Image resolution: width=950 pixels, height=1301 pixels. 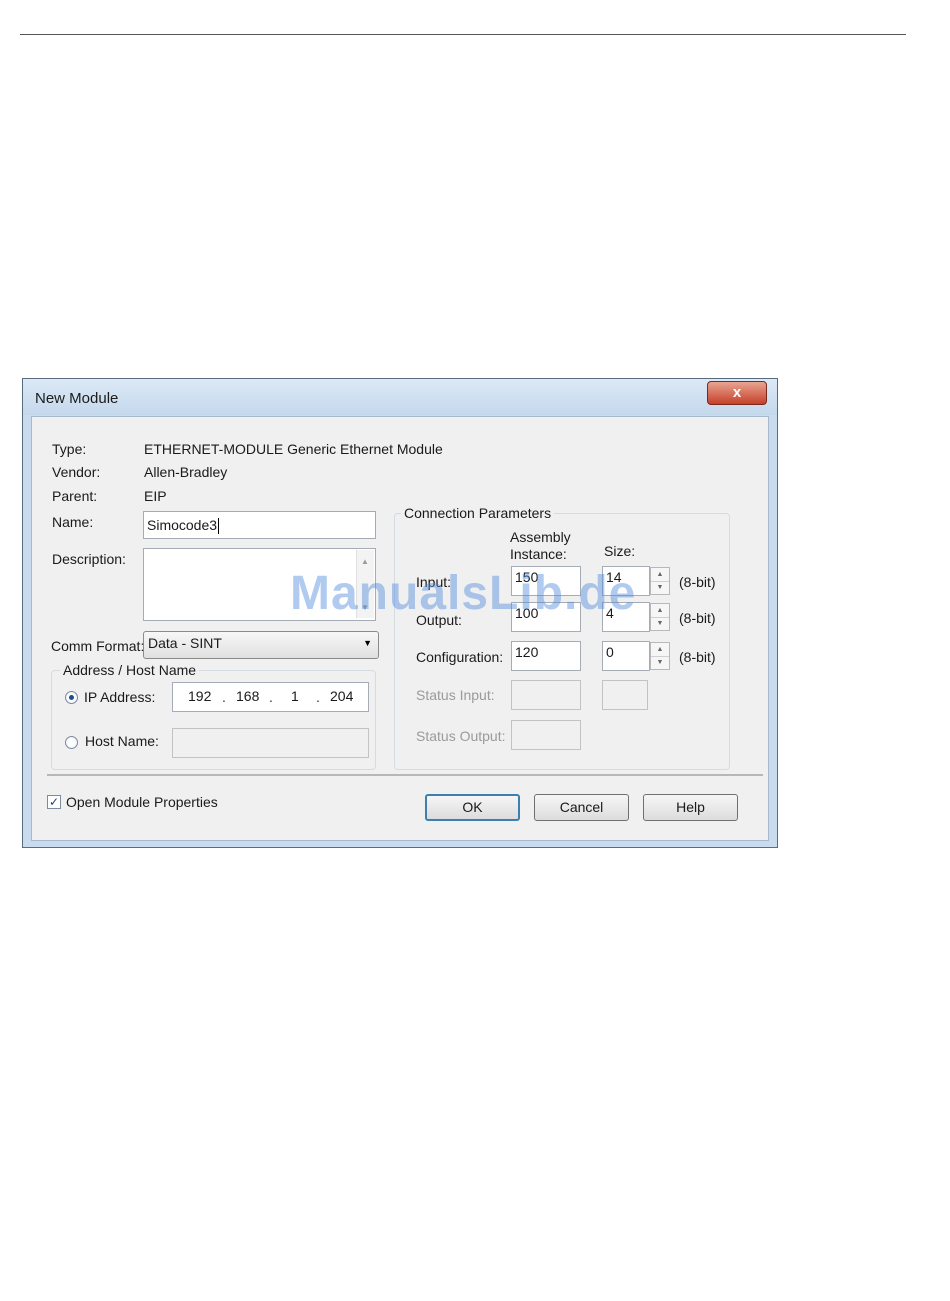 I want to click on name-input: Simocode3, so click(x=259, y=525).